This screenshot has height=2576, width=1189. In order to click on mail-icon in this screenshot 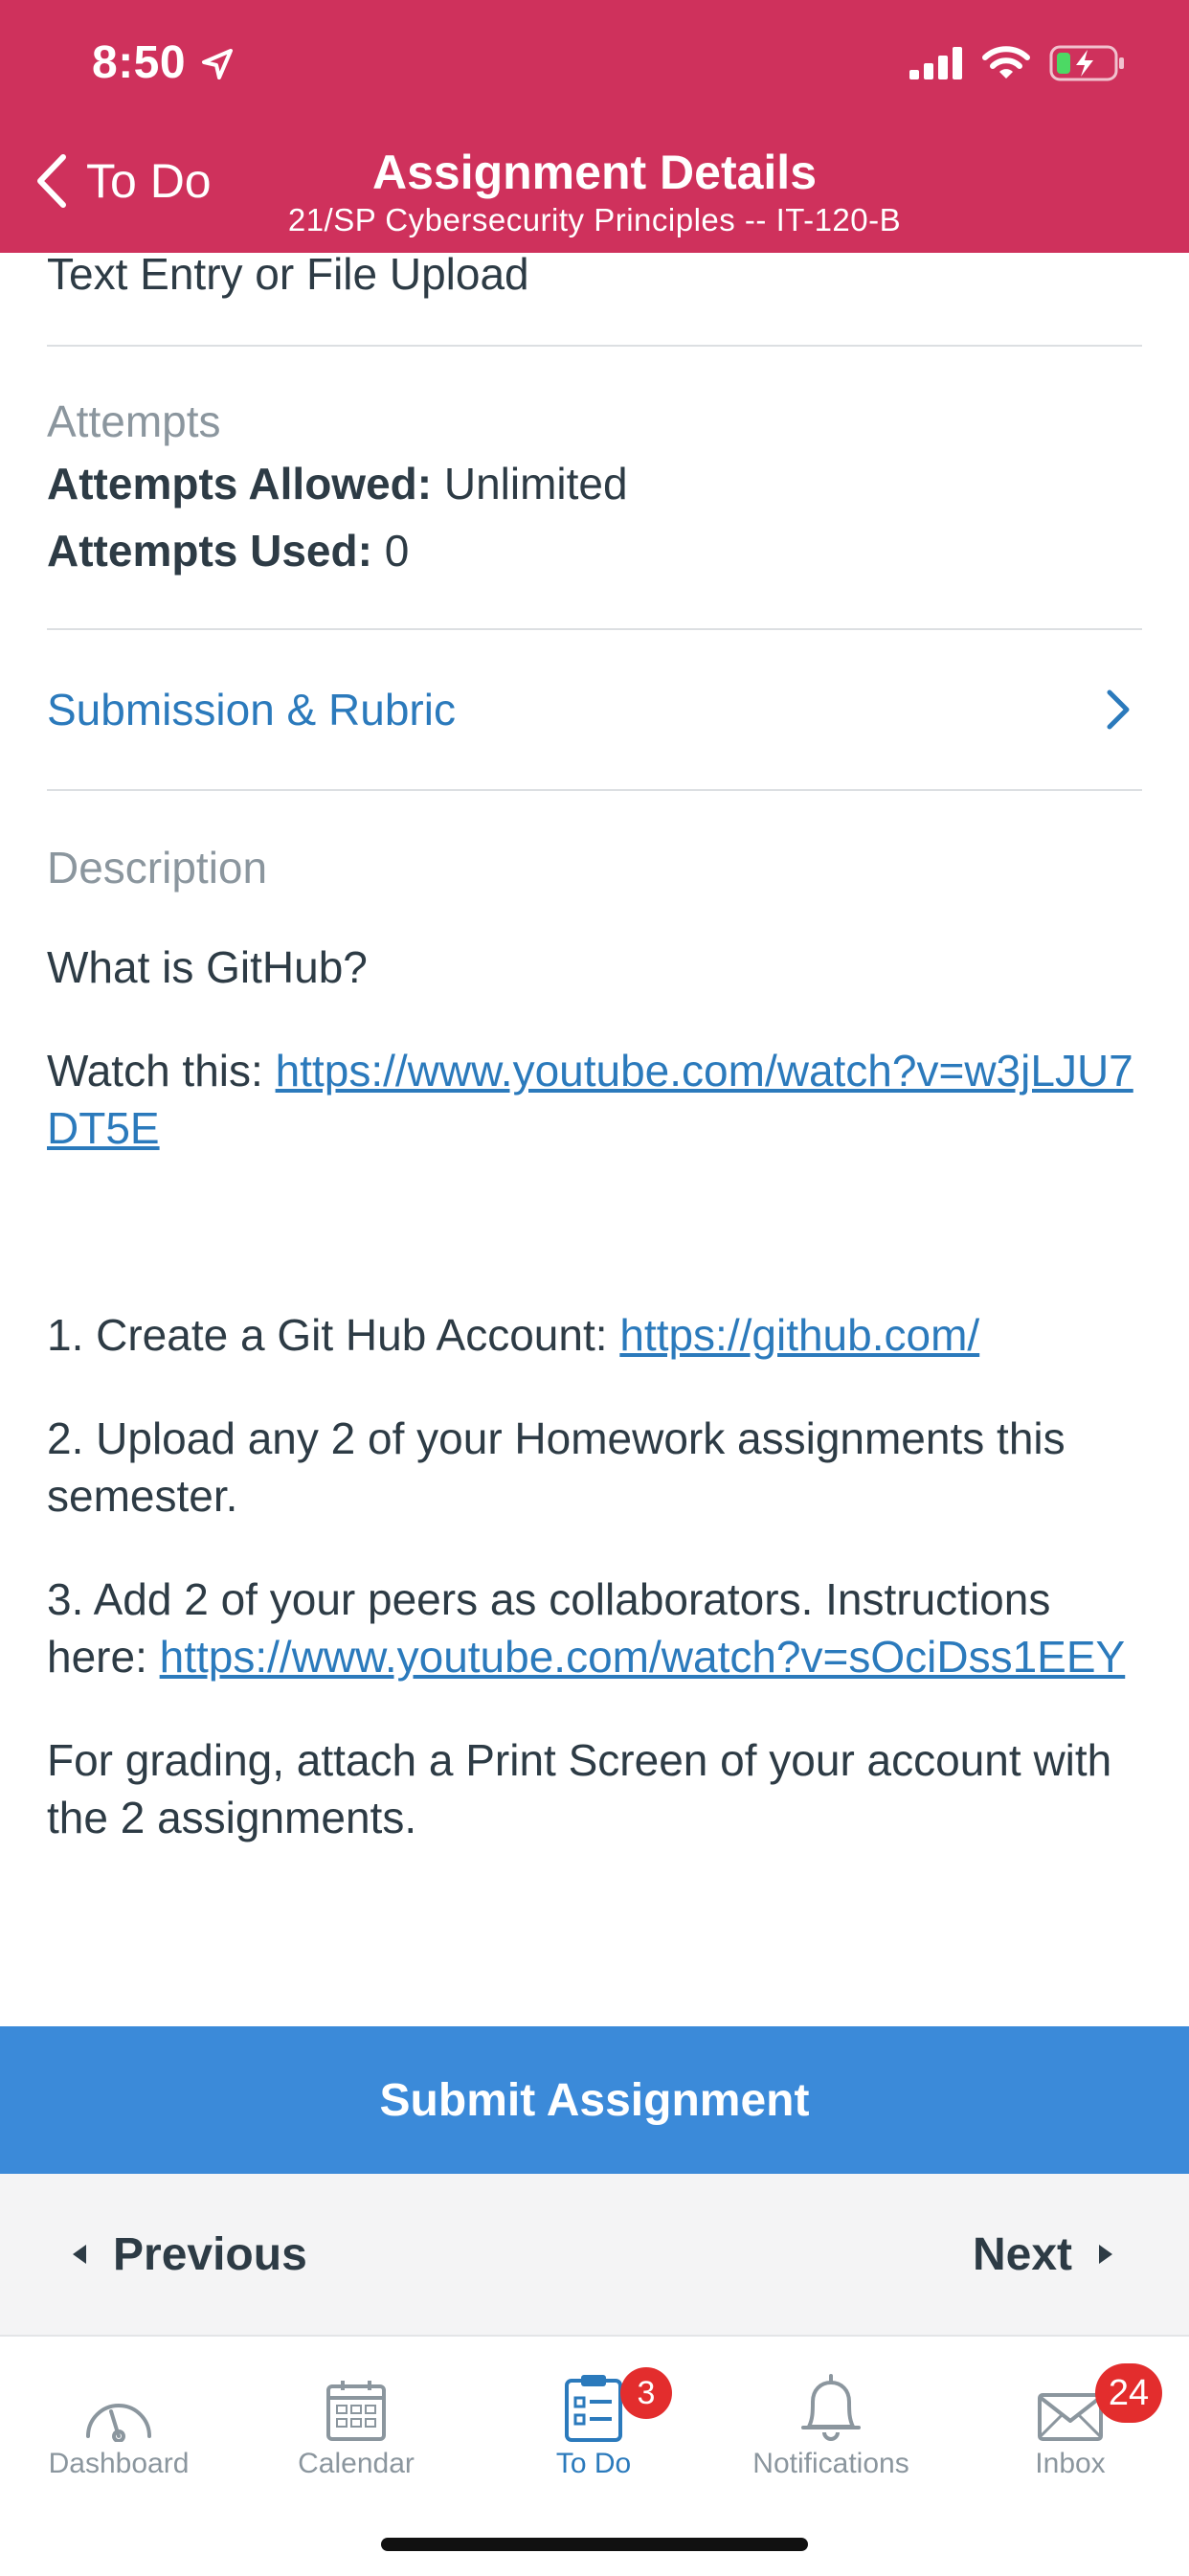, I will do `click(1070, 2417)`.